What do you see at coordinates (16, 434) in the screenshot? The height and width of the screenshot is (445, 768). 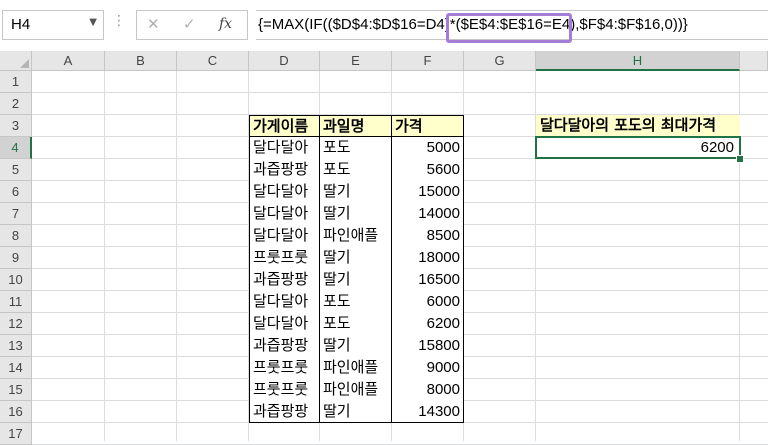 I see `row-header-17: 17` at bounding box center [16, 434].